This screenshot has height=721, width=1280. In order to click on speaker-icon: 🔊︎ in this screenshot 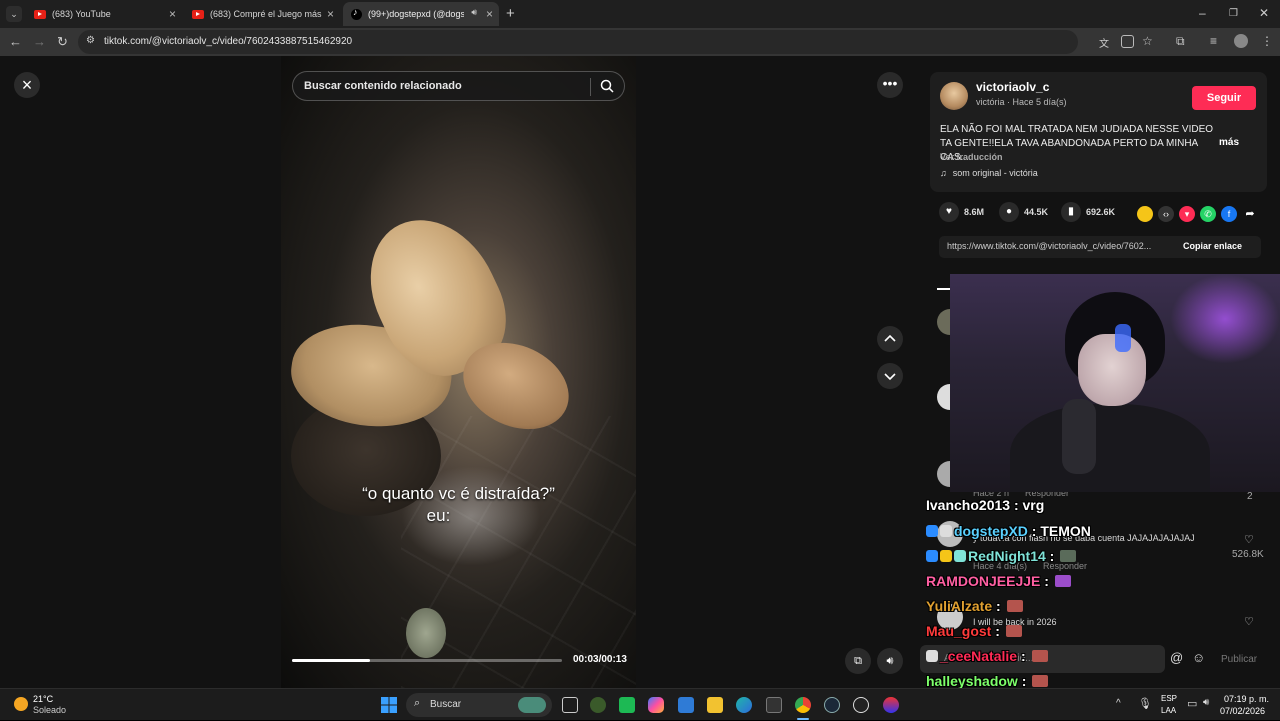, I will do `click(474, 12)`.